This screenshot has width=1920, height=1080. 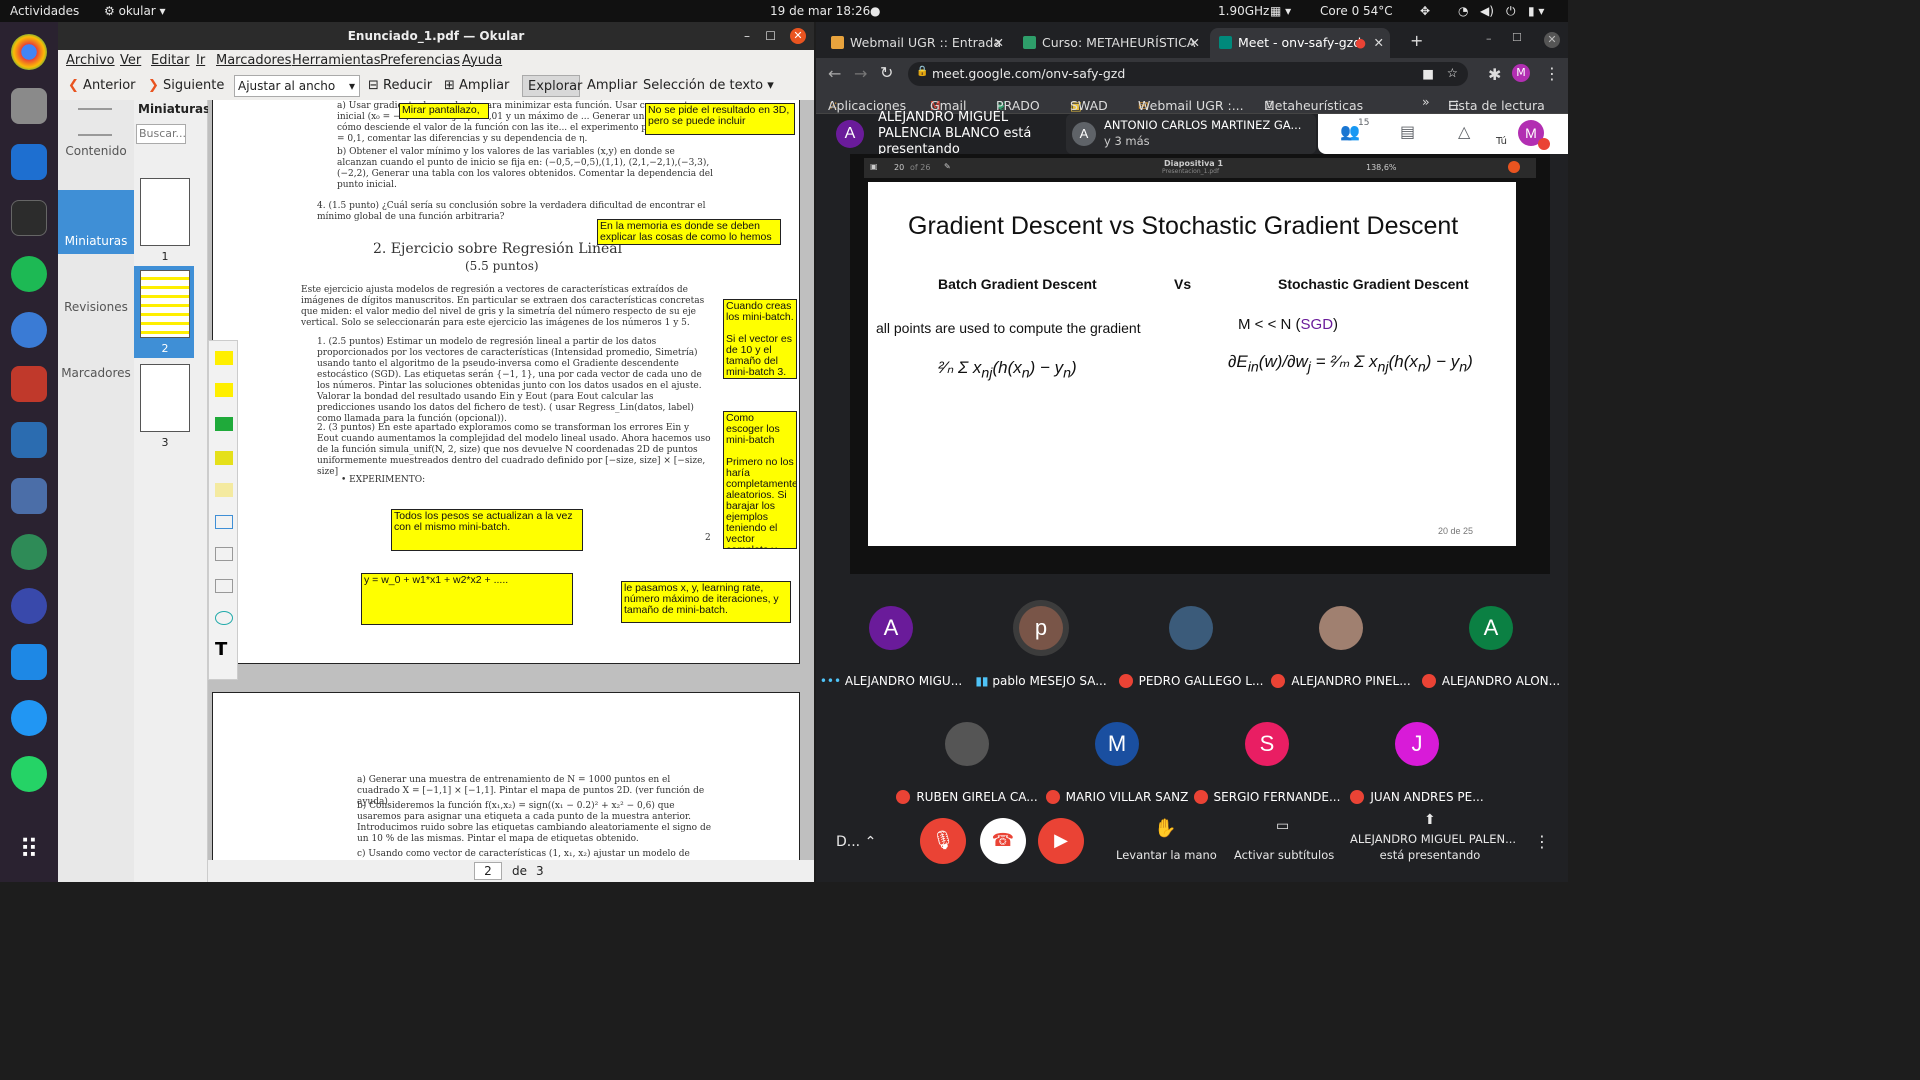 What do you see at coordinates (400, 85) in the screenshot?
I see `zoom-out-button: ⊟ Reducir` at bounding box center [400, 85].